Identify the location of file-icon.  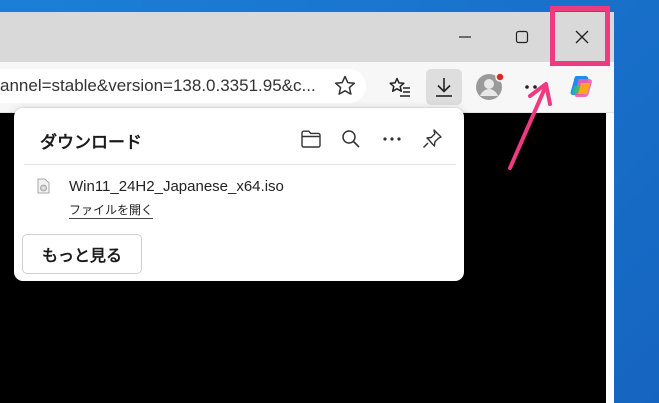
(43, 186).